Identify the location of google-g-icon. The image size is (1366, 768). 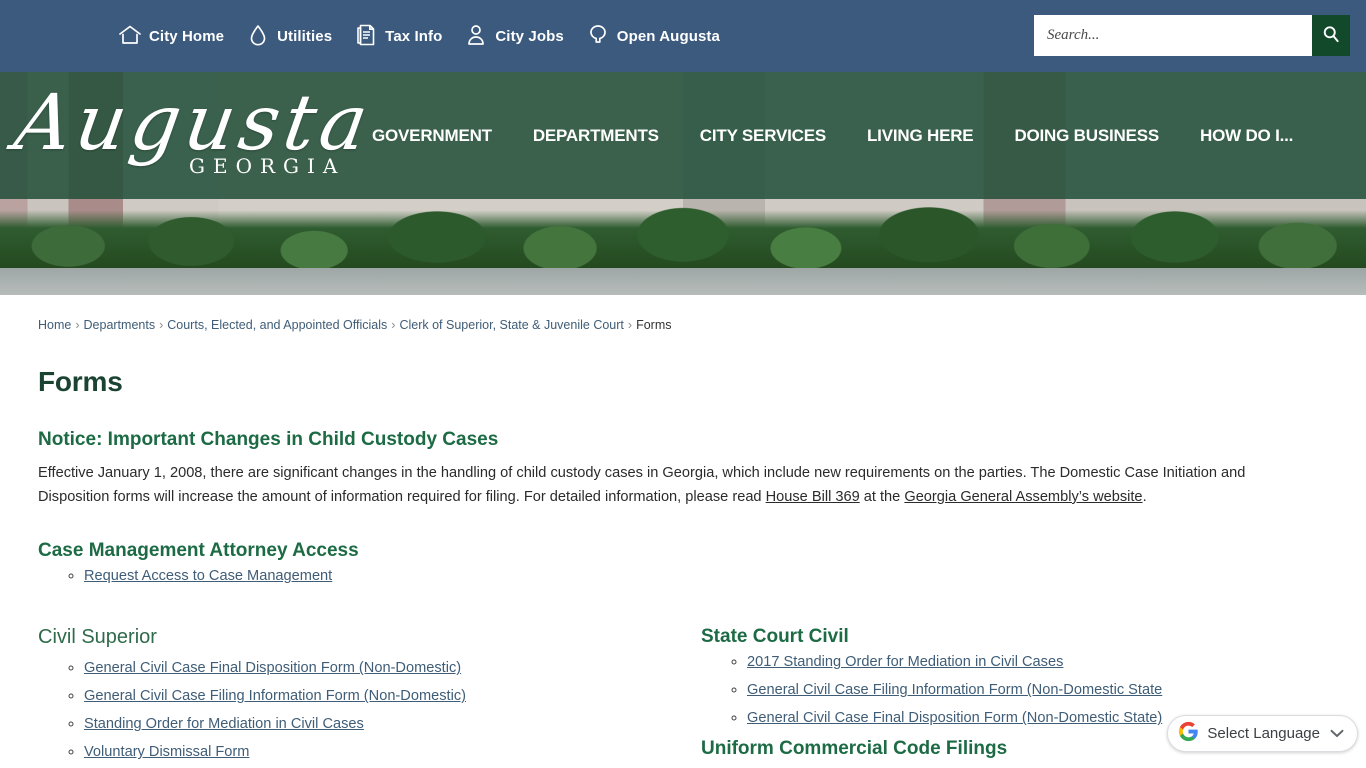
(1188, 733).